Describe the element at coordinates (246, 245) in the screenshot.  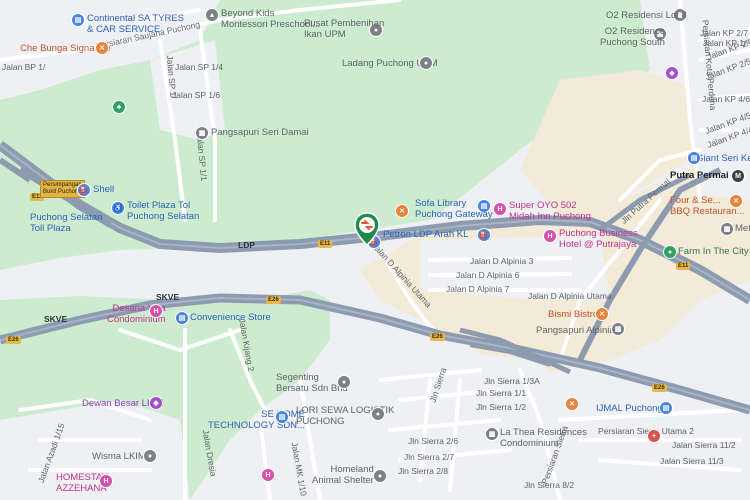
I see `ldp-label: LDP` at that location.